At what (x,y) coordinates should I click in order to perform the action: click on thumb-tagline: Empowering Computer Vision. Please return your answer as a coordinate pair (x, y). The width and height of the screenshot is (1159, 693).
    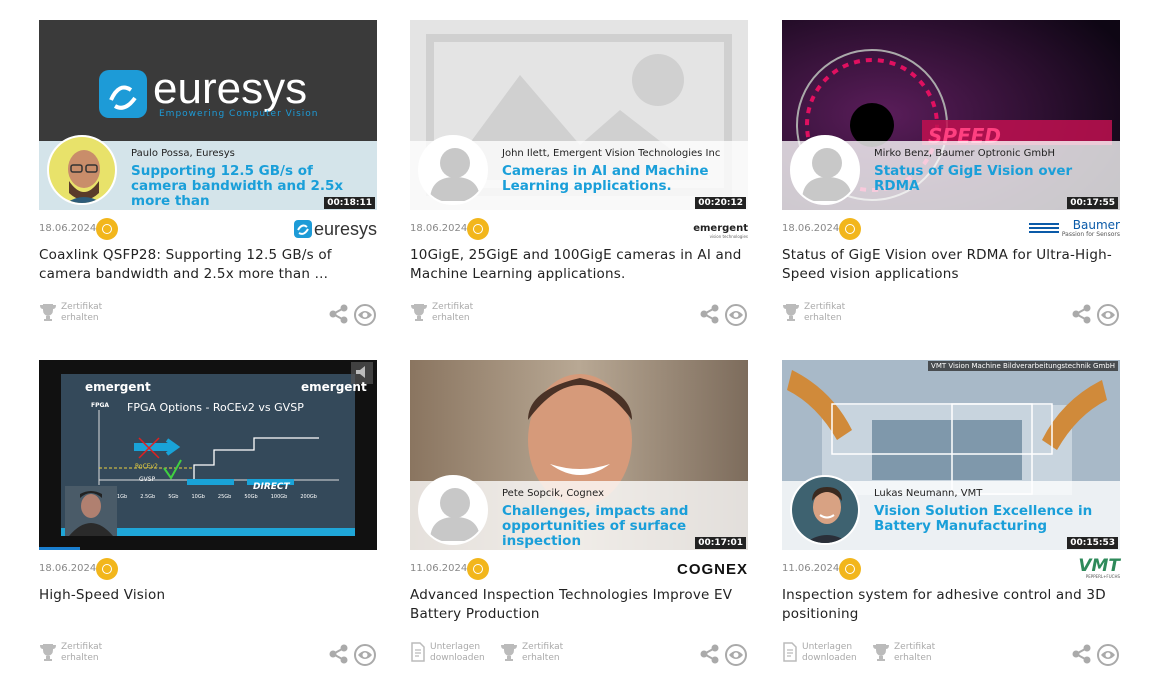
    Looking at the image, I should click on (239, 114).